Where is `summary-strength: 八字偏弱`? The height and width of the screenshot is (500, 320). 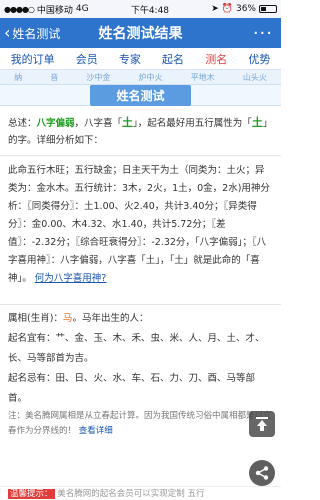 summary-strength: 八字偏弱 is located at coordinates (55, 123).